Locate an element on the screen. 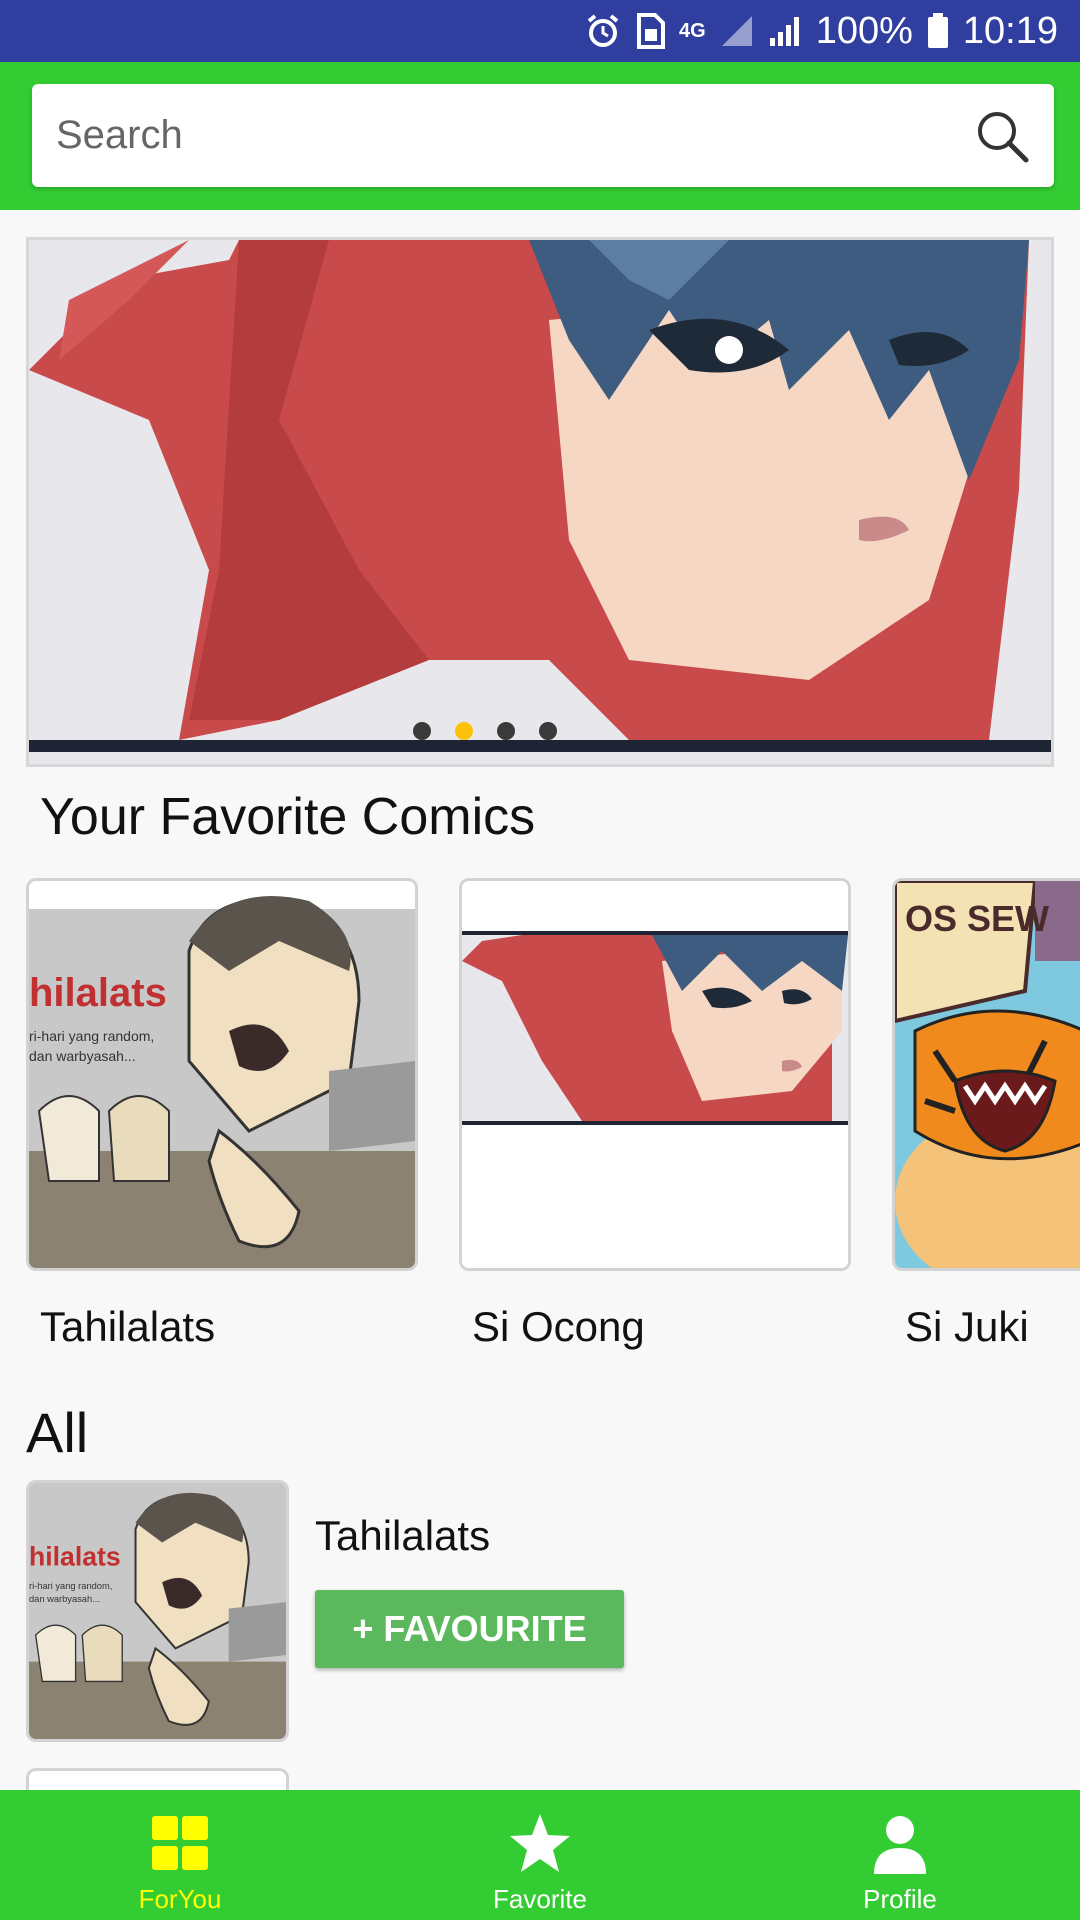 This screenshot has height=1920, width=1080. comic-cover-image: OS SEW is located at coordinates (987, 1074).